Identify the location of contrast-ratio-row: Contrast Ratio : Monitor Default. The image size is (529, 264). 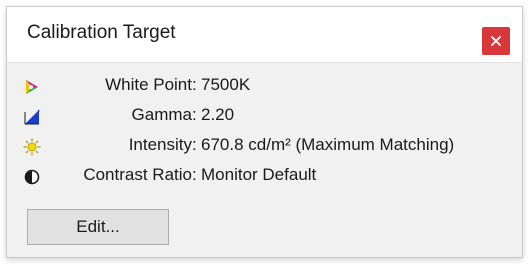
(264, 175).